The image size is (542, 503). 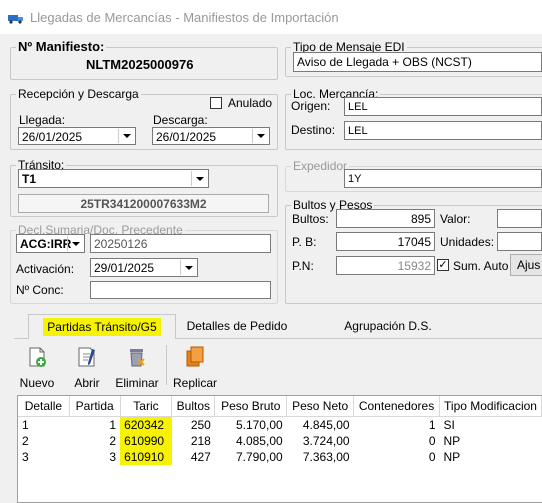 What do you see at coordinates (414, 266) in the screenshot?
I see `pn-value: 15932` at bounding box center [414, 266].